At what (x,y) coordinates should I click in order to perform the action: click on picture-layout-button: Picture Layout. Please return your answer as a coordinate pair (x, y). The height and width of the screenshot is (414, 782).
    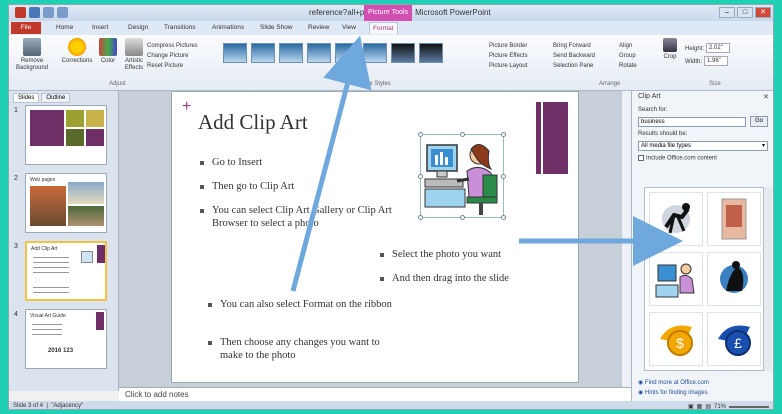
    Looking at the image, I should click on (508, 66).